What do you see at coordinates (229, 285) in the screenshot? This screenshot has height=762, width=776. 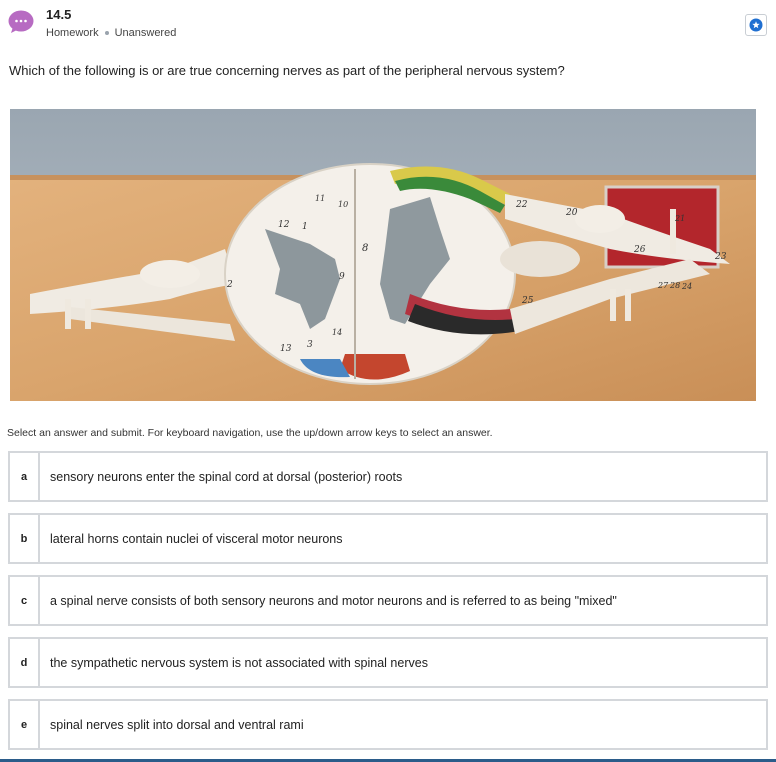 I see `svg-text: 2` at bounding box center [229, 285].